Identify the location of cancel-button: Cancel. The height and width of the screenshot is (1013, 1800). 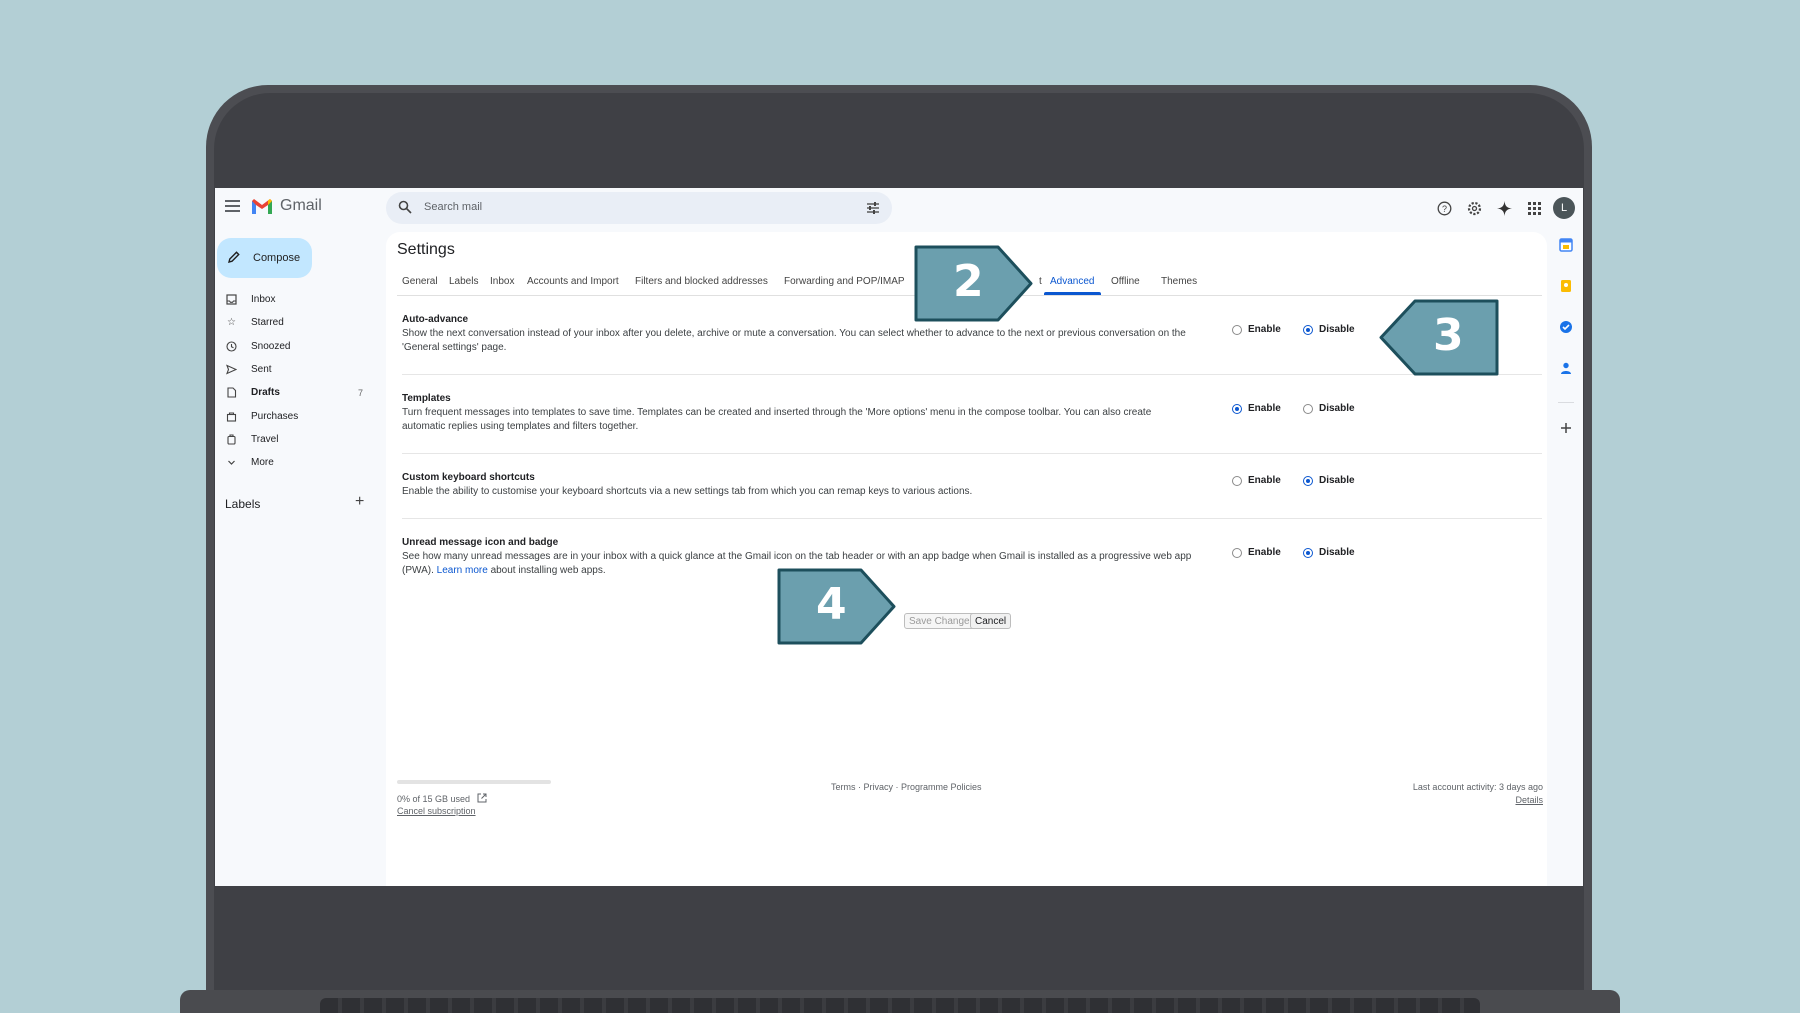
(991, 621).